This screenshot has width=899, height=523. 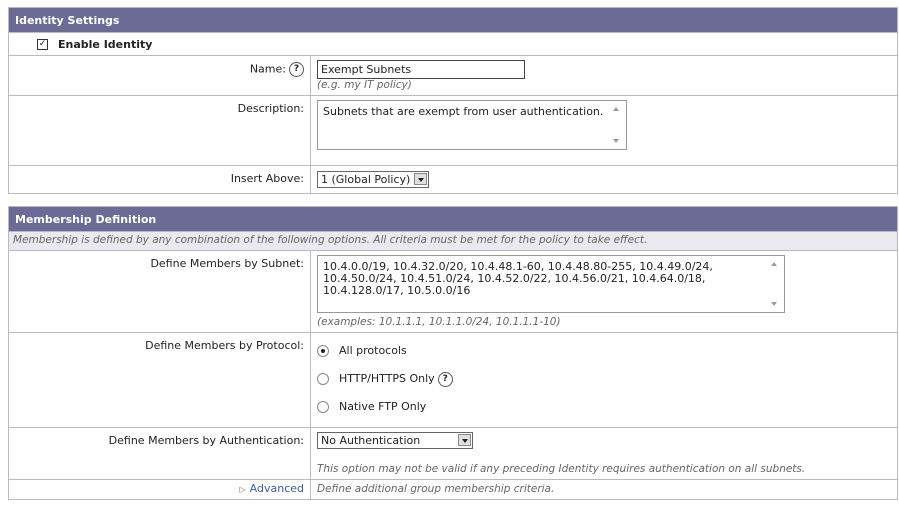 What do you see at coordinates (159, 489) in the screenshot?
I see `advanced-cell: ▷ Advanced` at bounding box center [159, 489].